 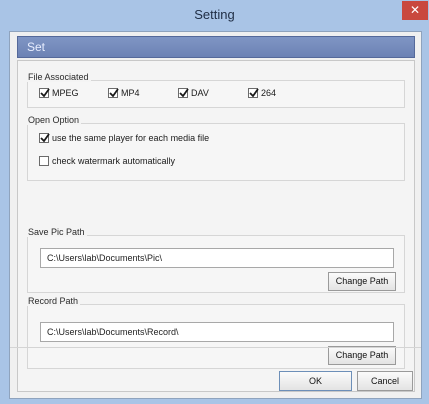 I want to click on checkbox-264-label: 264, so click(x=269, y=93).